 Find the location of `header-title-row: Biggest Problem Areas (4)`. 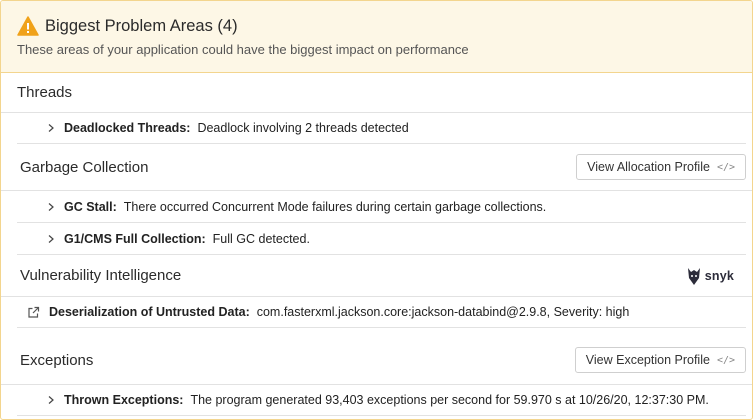

header-title-row: Biggest Problem Areas (4) is located at coordinates (376, 26).